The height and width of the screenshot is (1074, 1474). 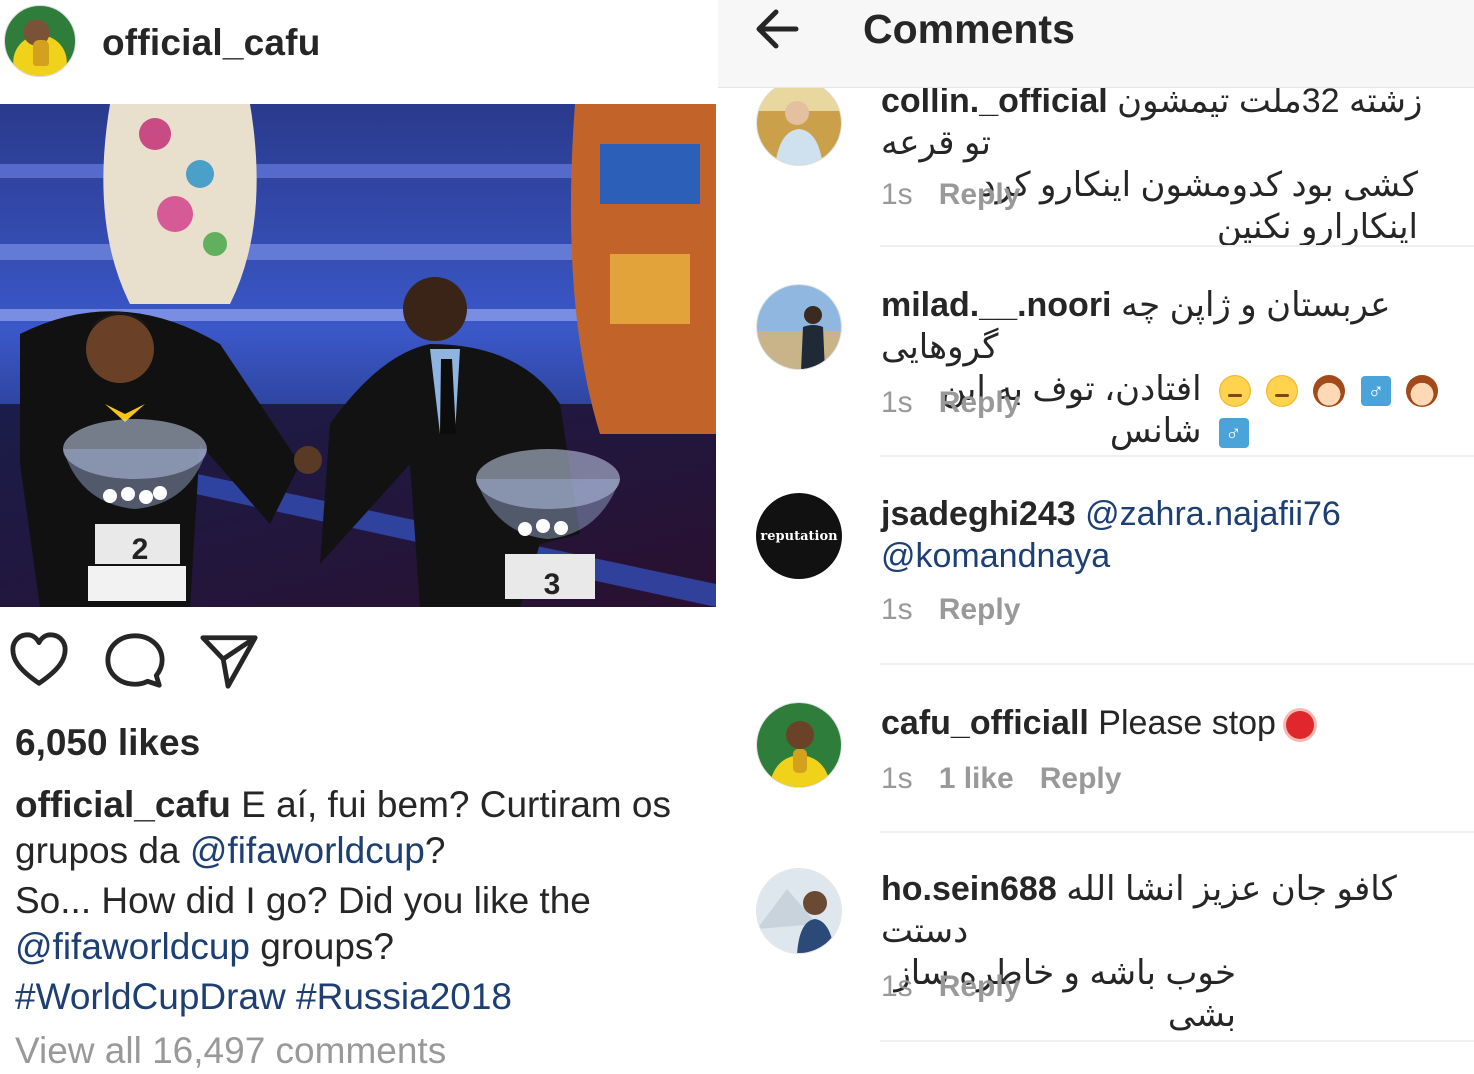 I want to click on comment-line-1: jsadeghi243 @zahra.najafii76, so click(x=1168, y=514).